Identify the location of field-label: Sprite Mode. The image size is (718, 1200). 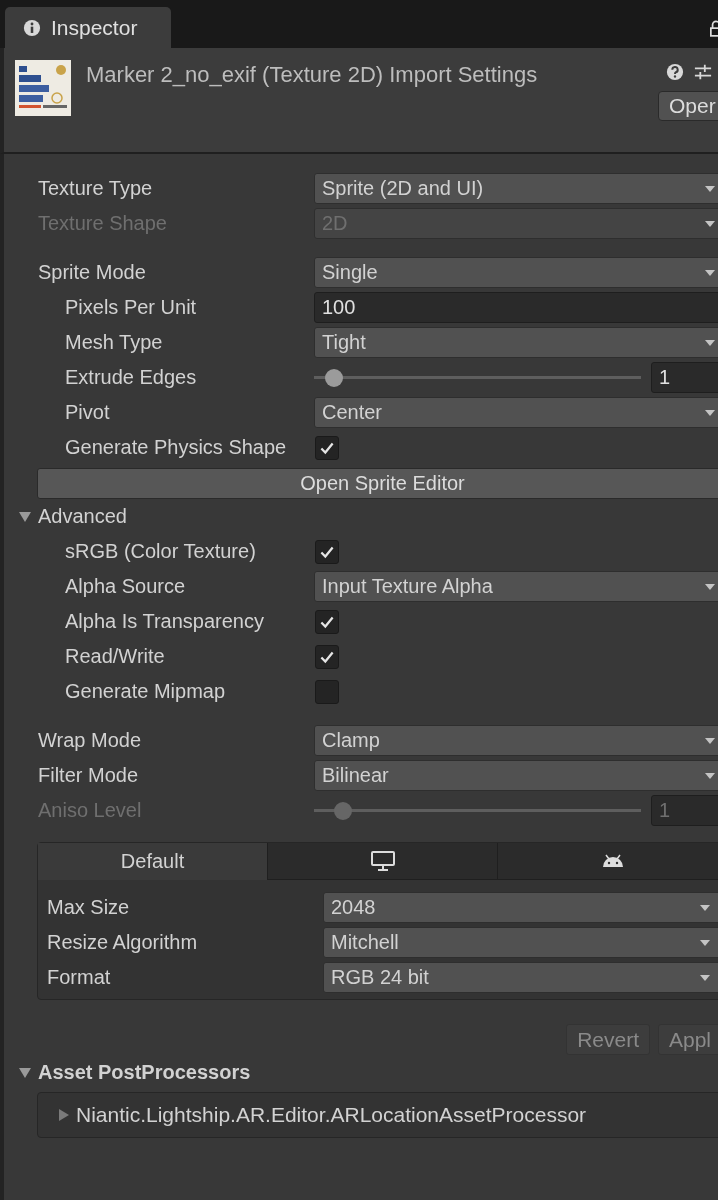
(92, 272).